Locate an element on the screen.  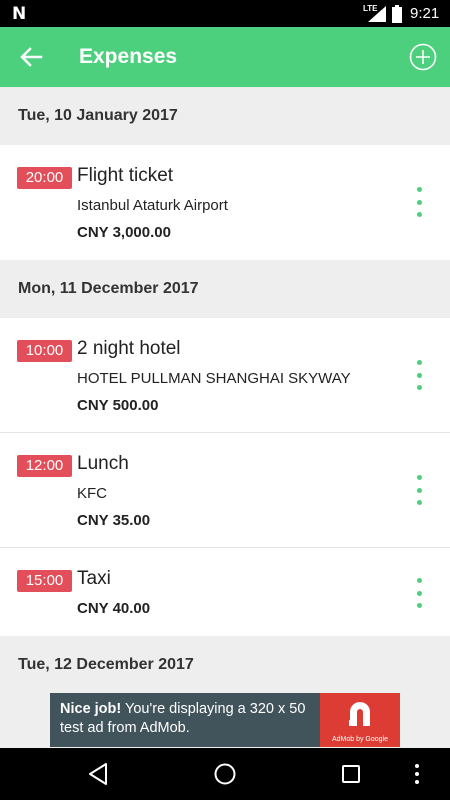
date-label: Tue, 12 December 2017 is located at coordinates (106, 664).